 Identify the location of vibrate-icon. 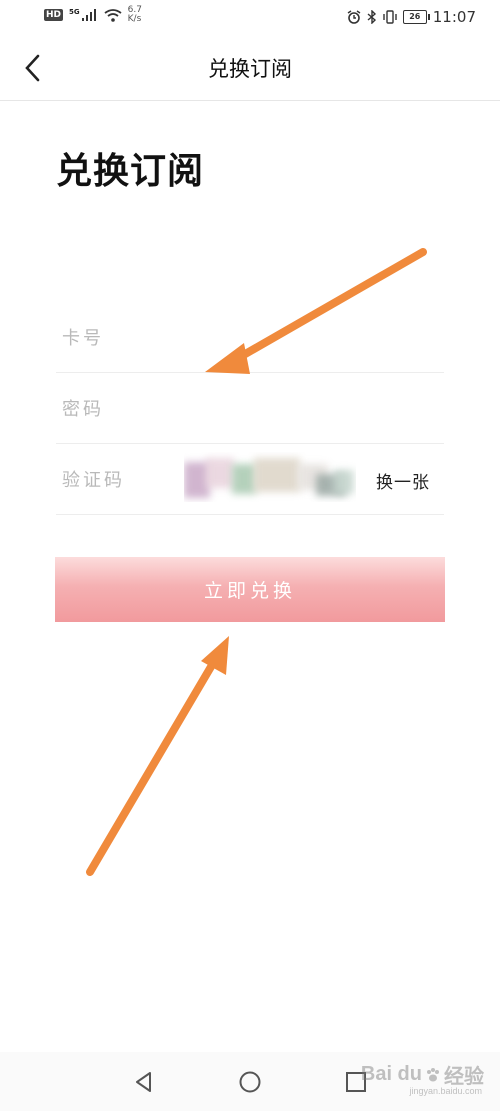
(390, 17).